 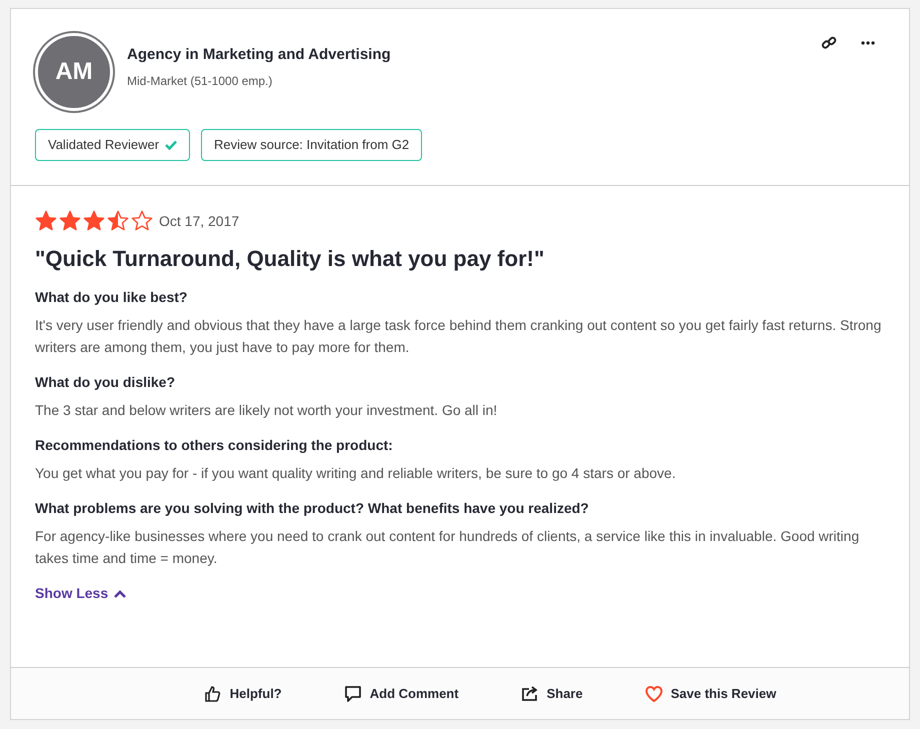 What do you see at coordinates (356, 473) in the screenshot?
I see `answer-text: You get what you pay for - if you want quality writing and reliable writers, be sure to go 4 stars or above.` at bounding box center [356, 473].